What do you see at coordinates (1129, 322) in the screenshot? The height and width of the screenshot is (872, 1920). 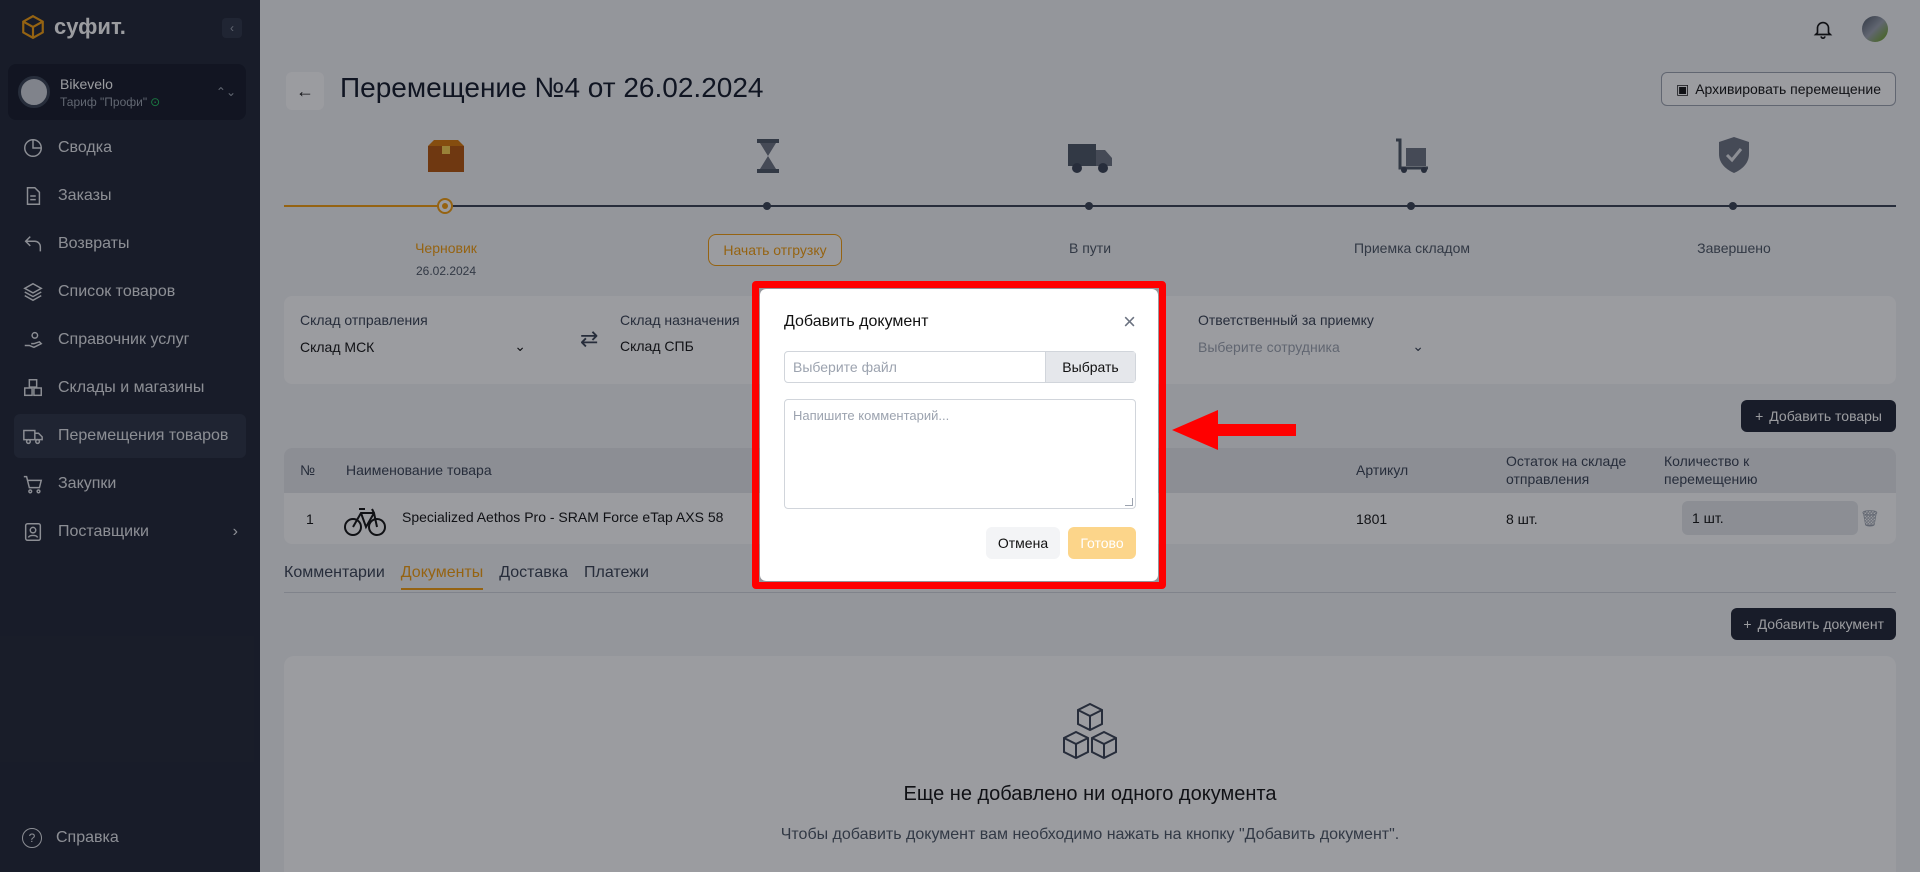 I see `close-icon: ×` at bounding box center [1129, 322].